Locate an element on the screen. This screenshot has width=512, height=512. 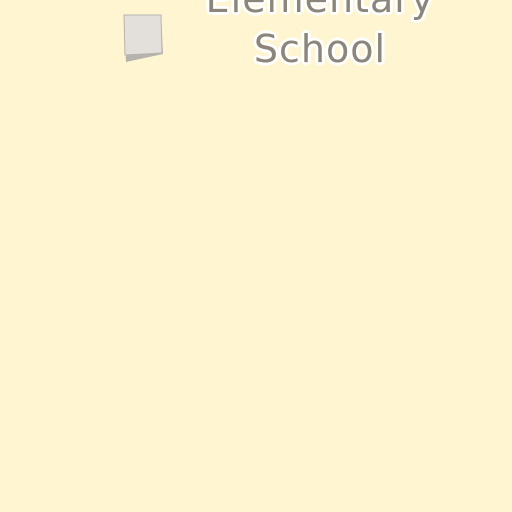
poi-label-line-2: School is located at coordinates (320, 49).